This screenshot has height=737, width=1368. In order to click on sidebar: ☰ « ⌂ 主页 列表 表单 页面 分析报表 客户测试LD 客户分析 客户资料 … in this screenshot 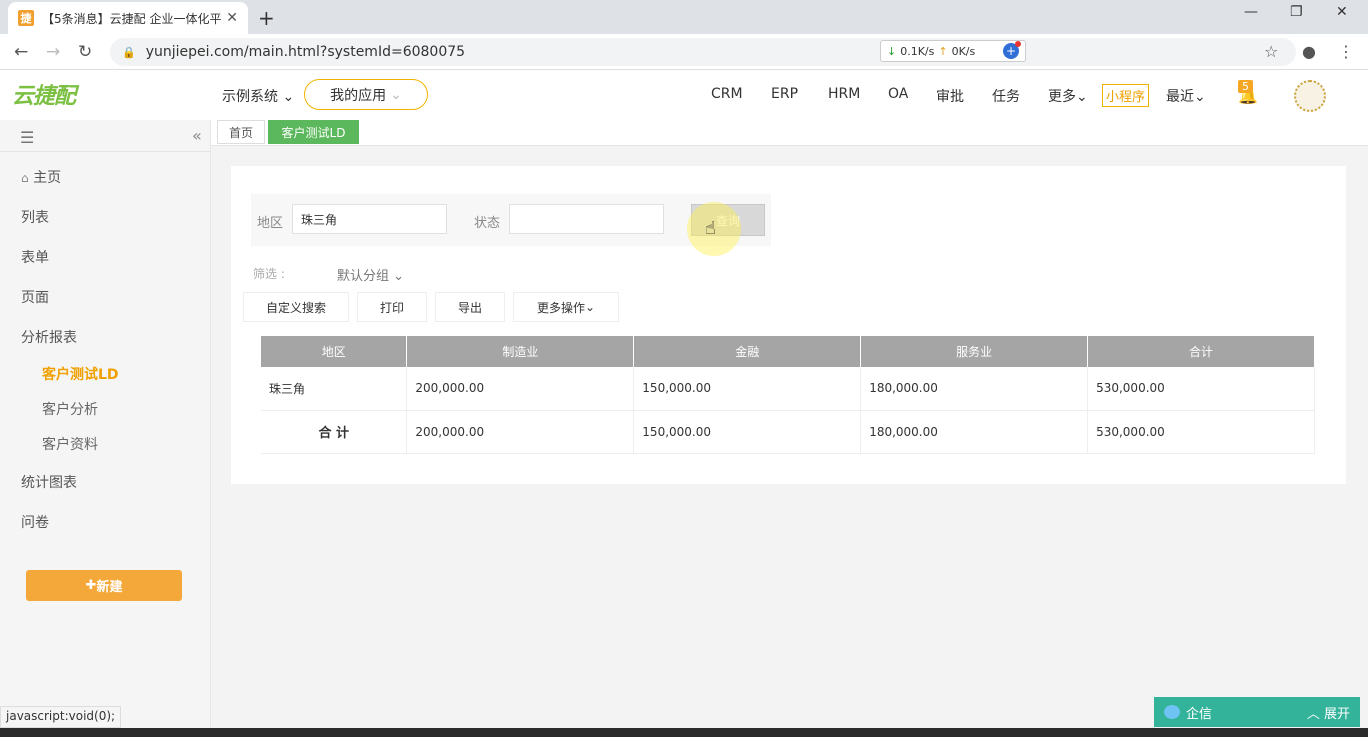, I will do `click(105, 428)`.